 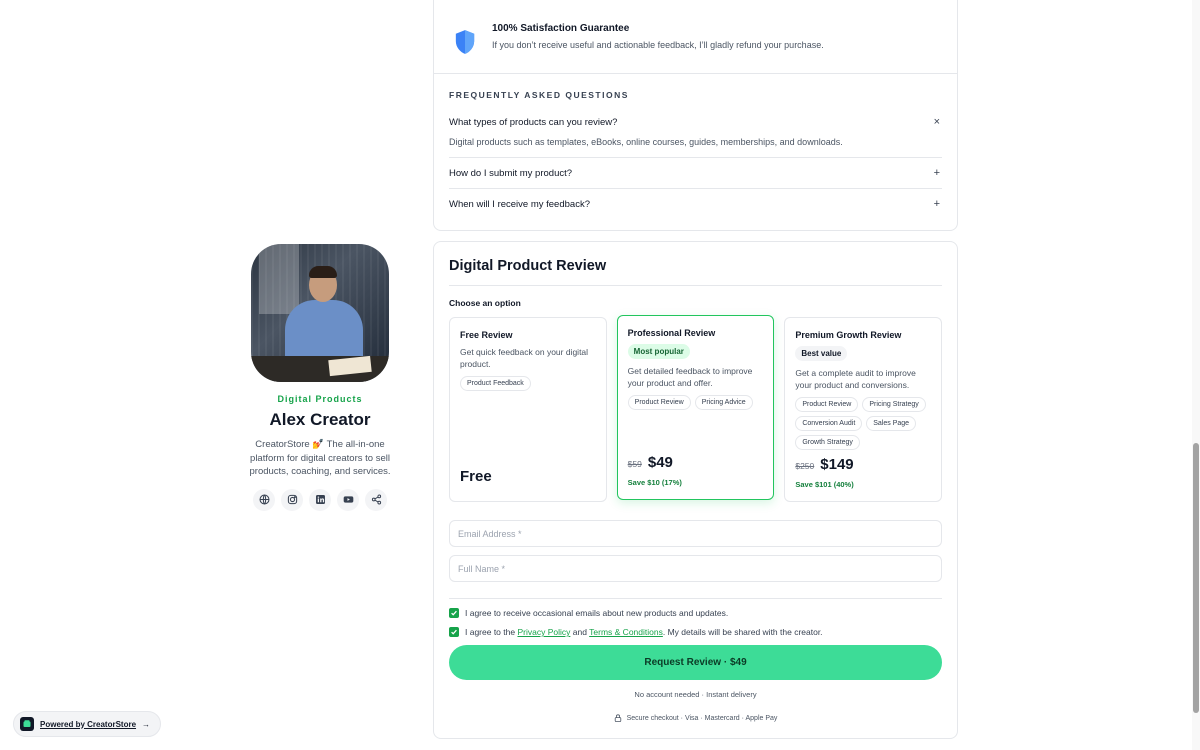 What do you see at coordinates (486, 335) in the screenshot?
I see `option-title: Free Review` at bounding box center [486, 335].